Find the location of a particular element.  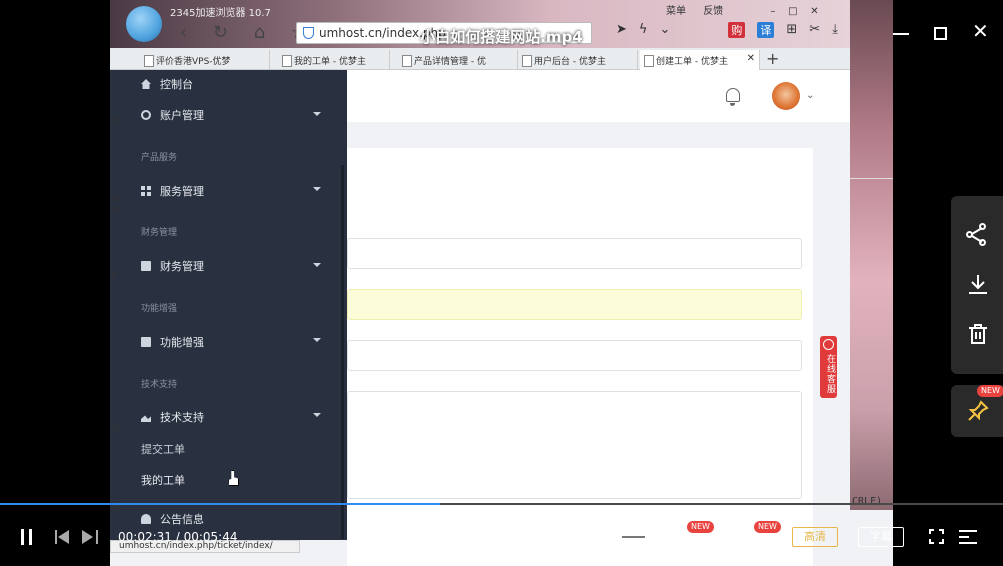

sidebar-item-dashboard: 控制台 is located at coordinates (167, 84).